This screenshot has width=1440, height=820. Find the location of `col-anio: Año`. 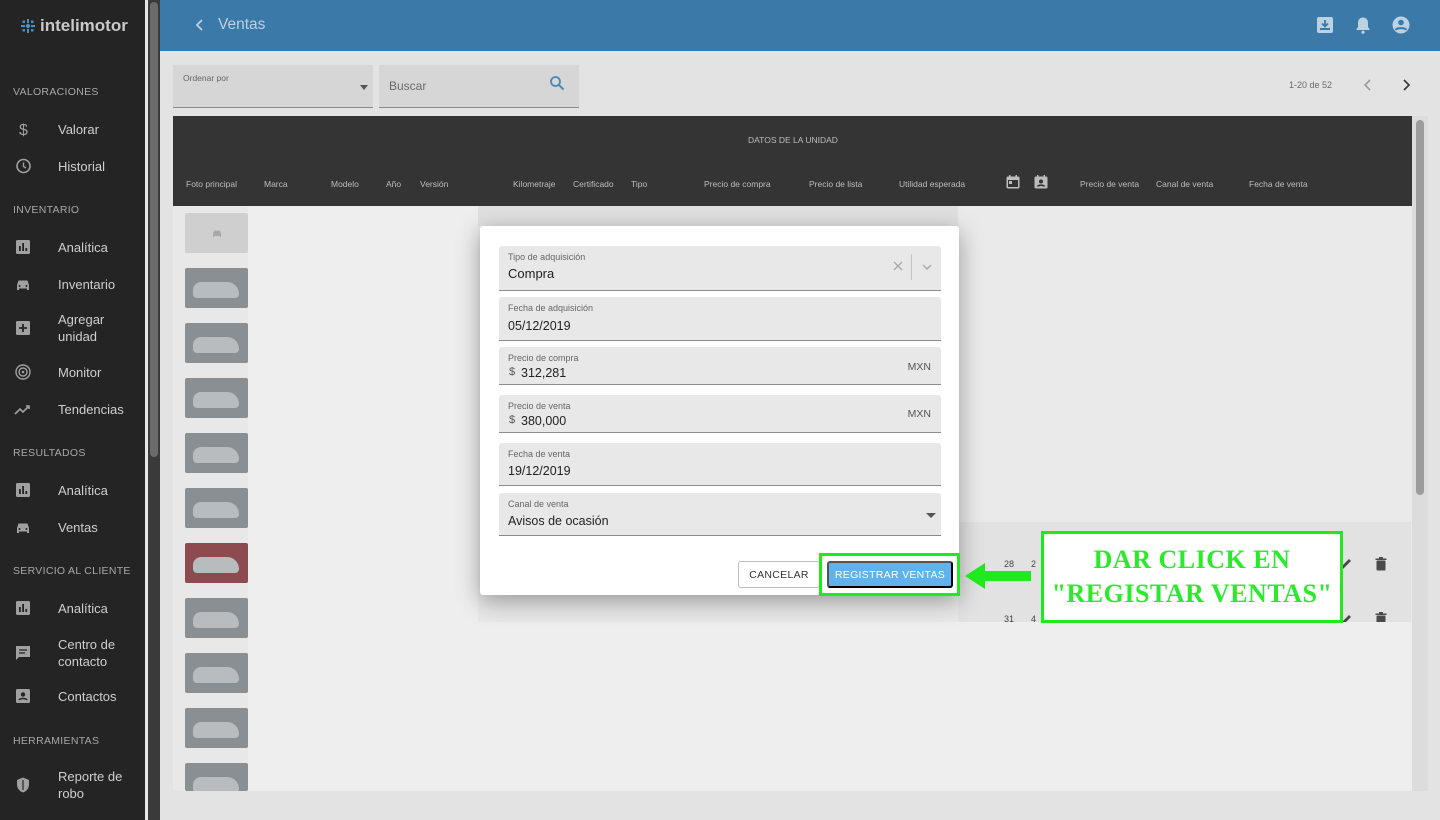

col-anio: Año is located at coordinates (393, 184).